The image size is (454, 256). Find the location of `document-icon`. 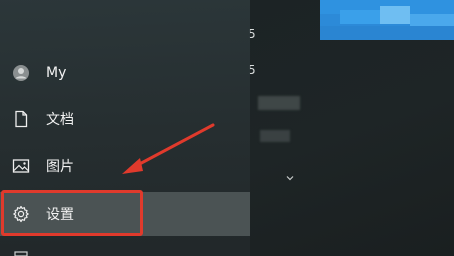

document-icon is located at coordinates (21, 119).